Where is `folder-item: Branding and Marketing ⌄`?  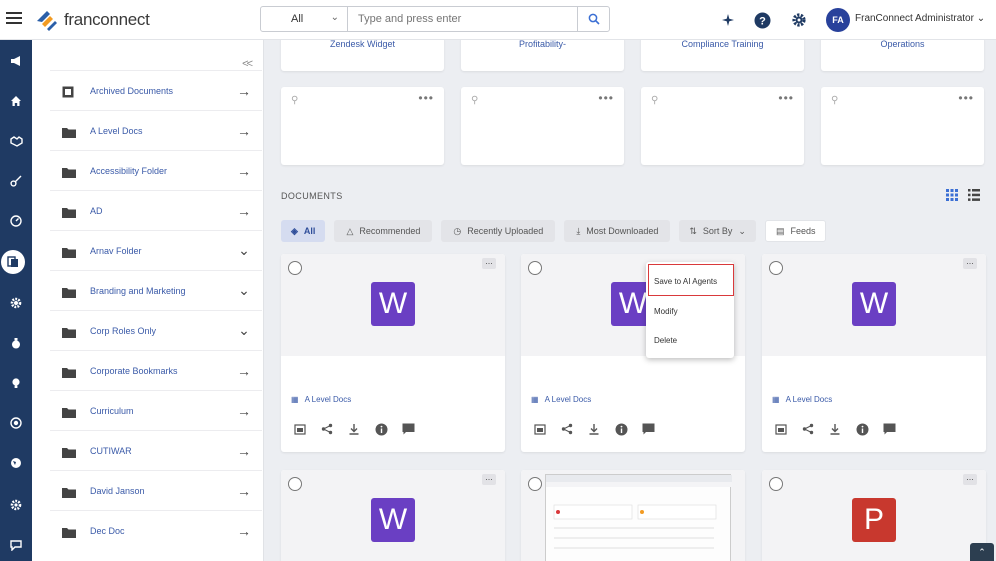 folder-item: Branding and Marketing ⌄ is located at coordinates (156, 290).